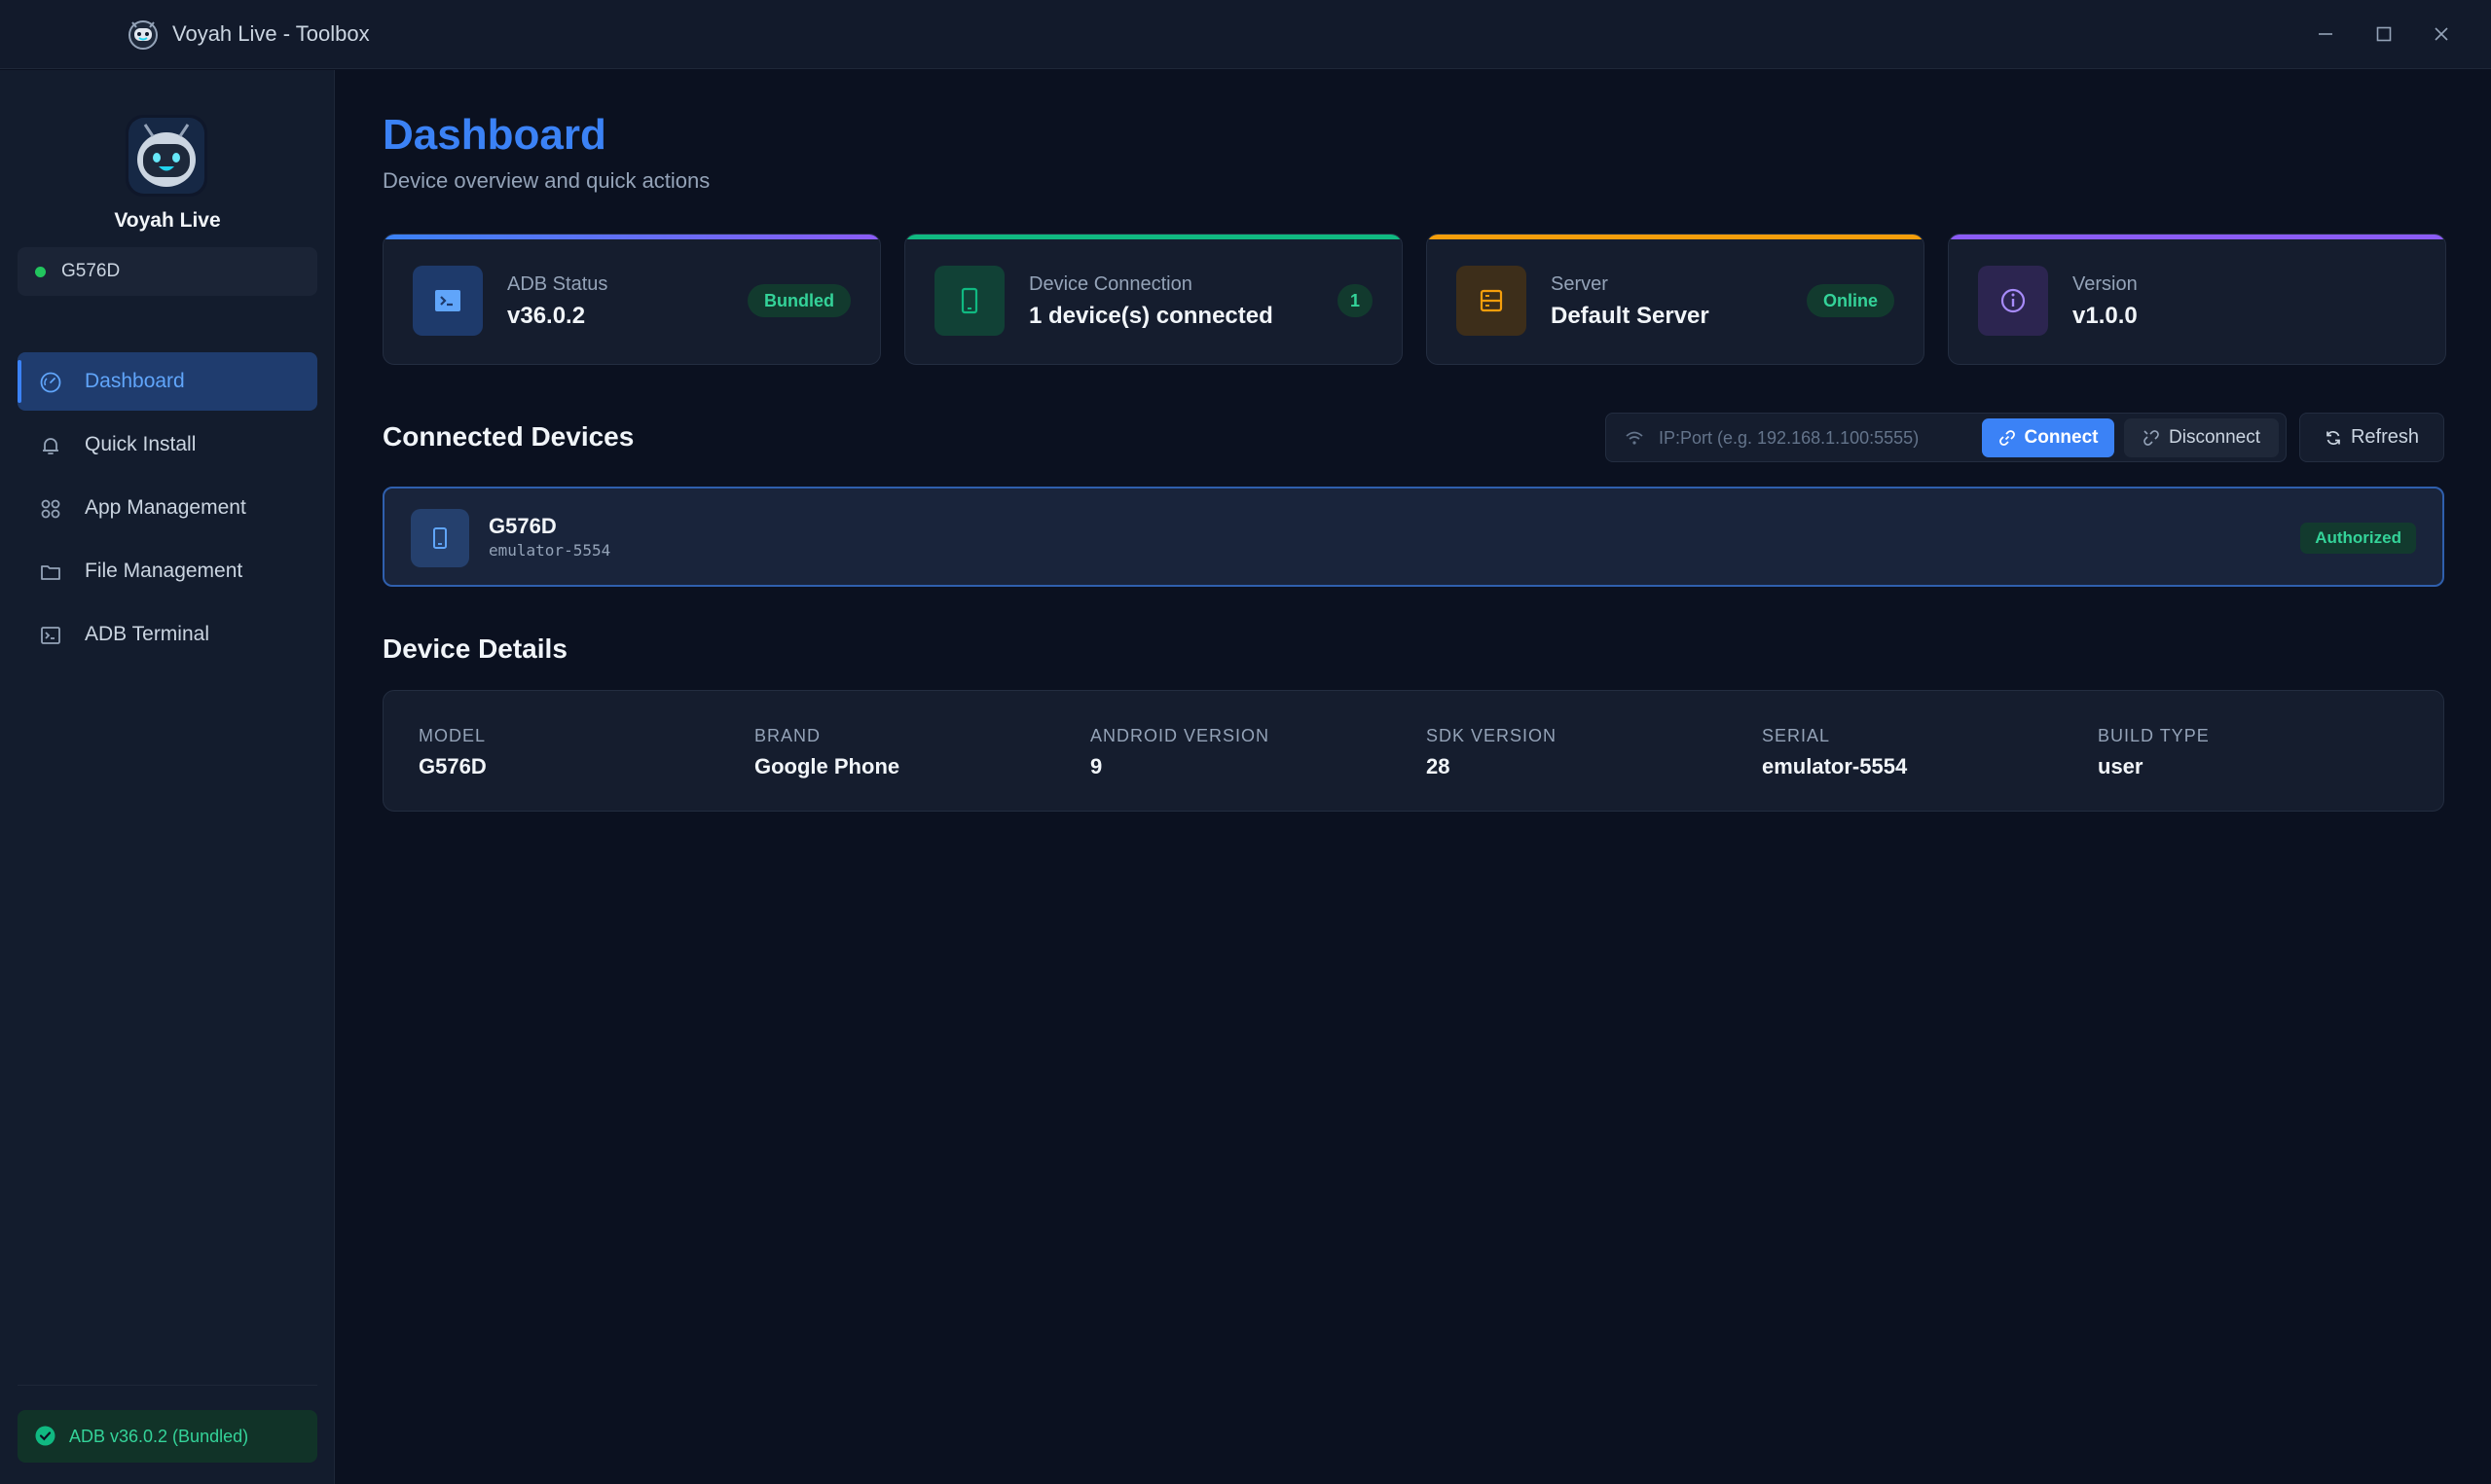 The width and height of the screenshot is (2491, 1484). Describe the element at coordinates (547, 180) in the screenshot. I see `page-subtitle: Device overview and quick actions` at that location.